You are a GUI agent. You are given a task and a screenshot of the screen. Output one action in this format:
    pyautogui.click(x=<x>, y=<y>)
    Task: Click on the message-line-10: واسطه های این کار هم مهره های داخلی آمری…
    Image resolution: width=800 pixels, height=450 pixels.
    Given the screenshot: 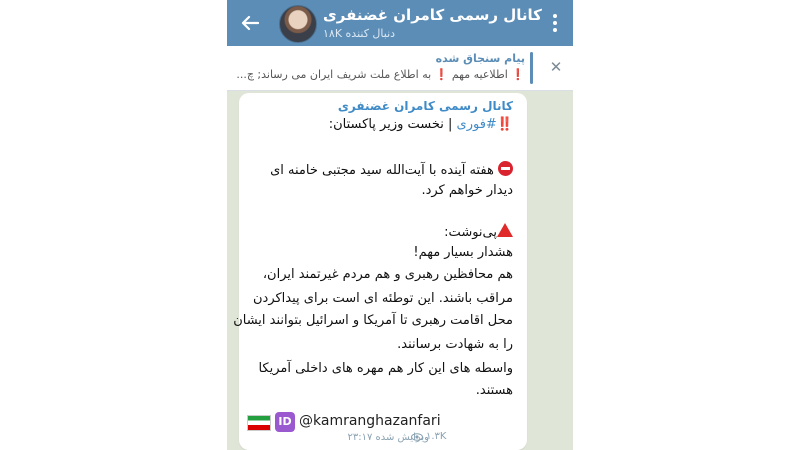 What is the action you would take?
    pyautogui.click(x=385, y=368)
    